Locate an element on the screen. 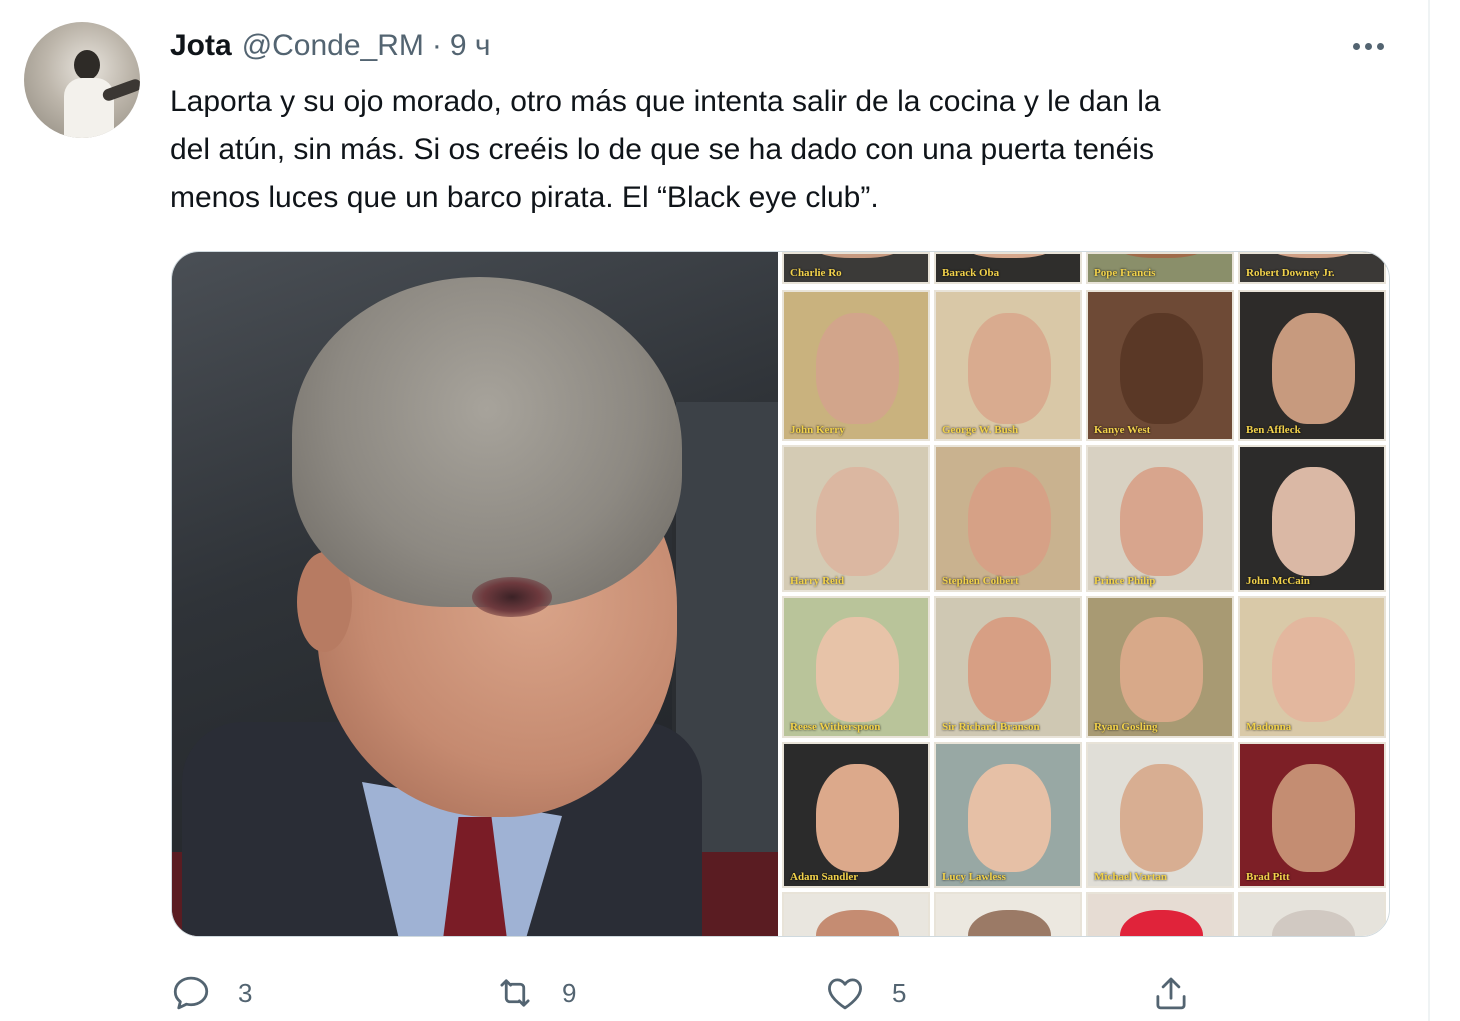 Image resolution: width=1460 pixels, height=1021 pixels. reply-count: 3 is located at coordinates (245, 992).